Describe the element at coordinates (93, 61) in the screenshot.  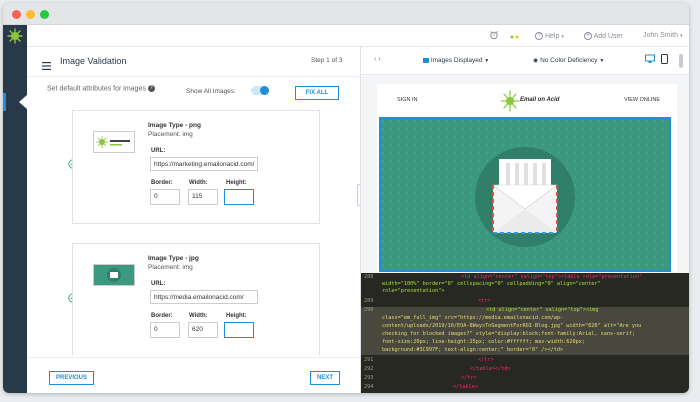
I see `page-title: Image Validation` at that location.